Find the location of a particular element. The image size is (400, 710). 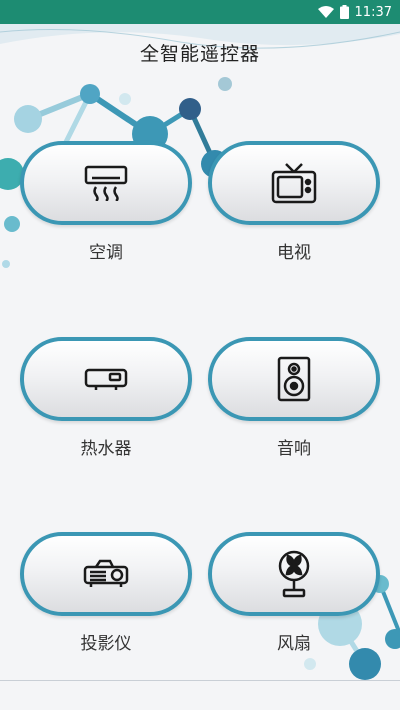

air-conditioner-icon is located at coordinates (106, 183).